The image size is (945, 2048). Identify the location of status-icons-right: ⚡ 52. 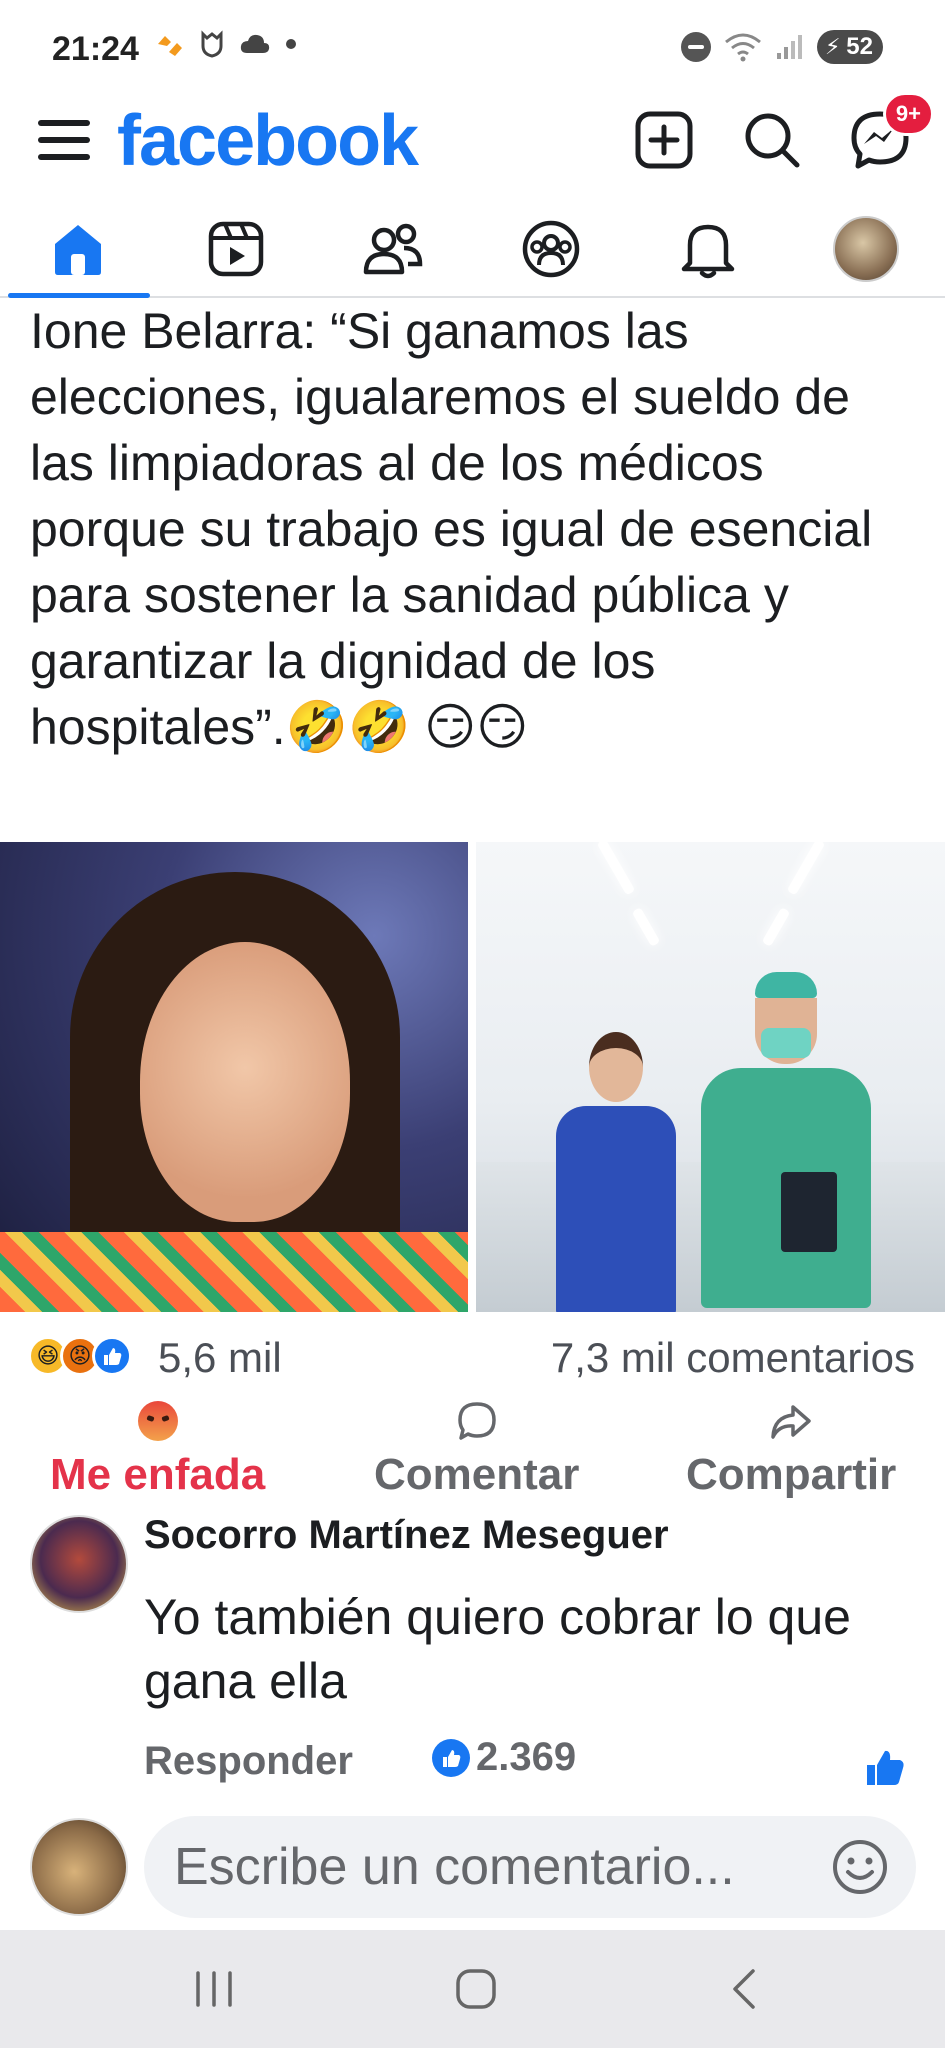
(782, 47).